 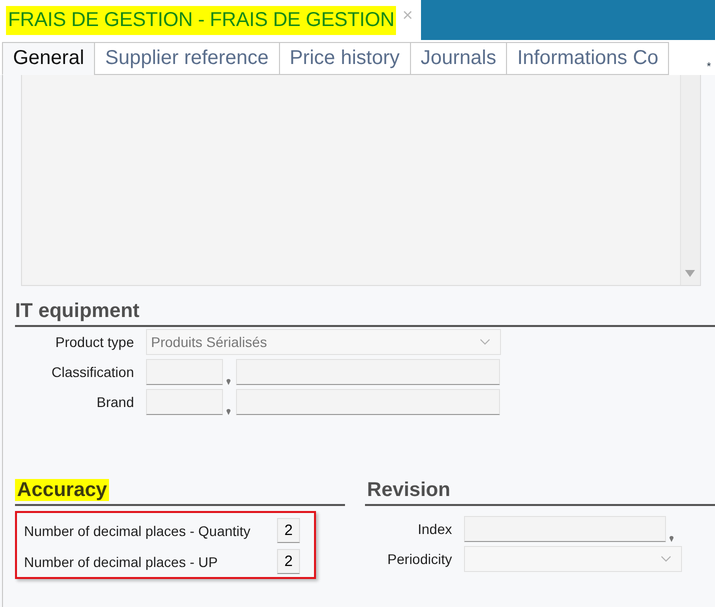 What do you see at coordinates (365, 313) in the screenshot?
I see `section-heading: IT equipment` at bounding box center [365, 313].